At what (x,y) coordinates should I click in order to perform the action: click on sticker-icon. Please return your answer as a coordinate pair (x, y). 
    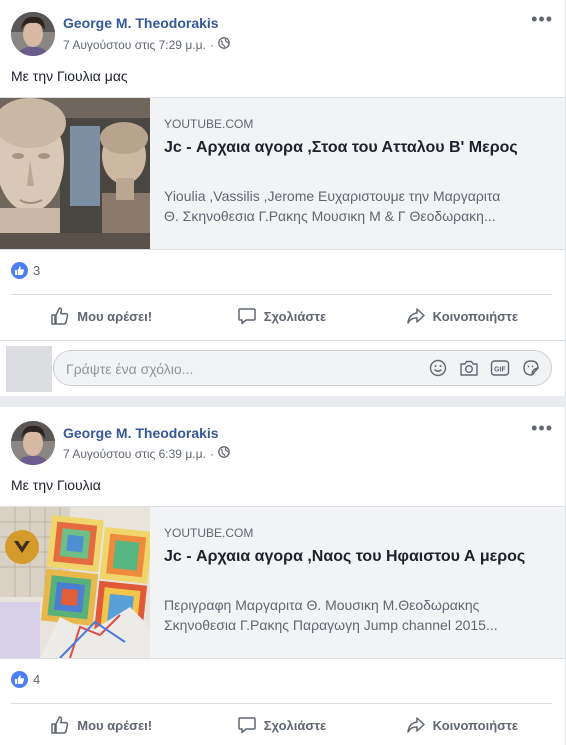
    Looking at the image, I should click on (531, 368).